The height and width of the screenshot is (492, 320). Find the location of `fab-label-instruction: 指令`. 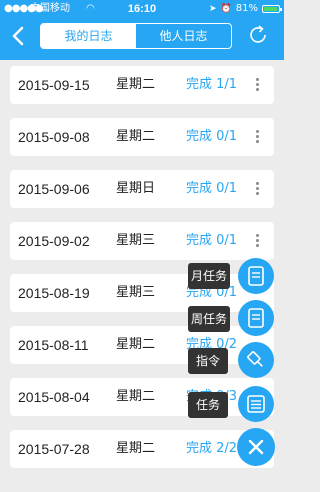

fab-label-instruction: 指令 is located at coordinates (208, 361).